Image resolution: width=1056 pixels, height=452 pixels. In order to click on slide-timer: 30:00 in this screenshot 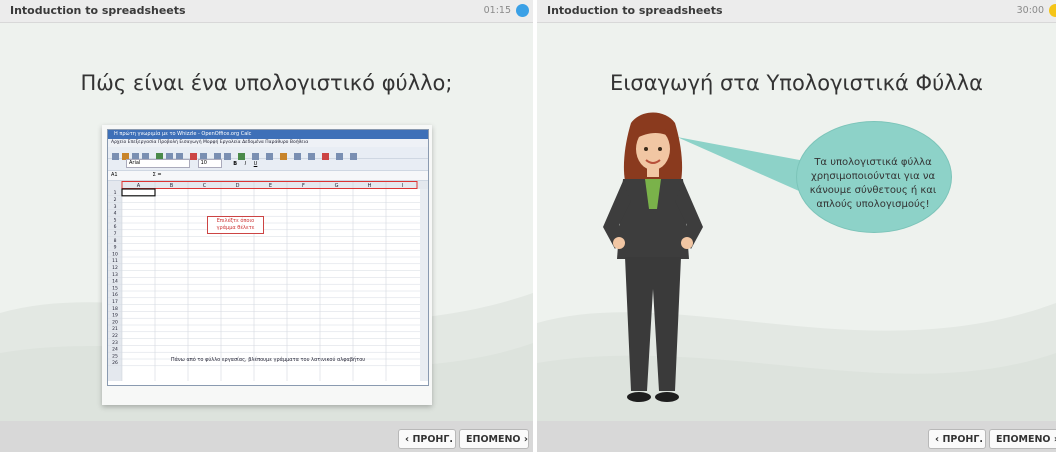, I will do `click(1030, 10)`.